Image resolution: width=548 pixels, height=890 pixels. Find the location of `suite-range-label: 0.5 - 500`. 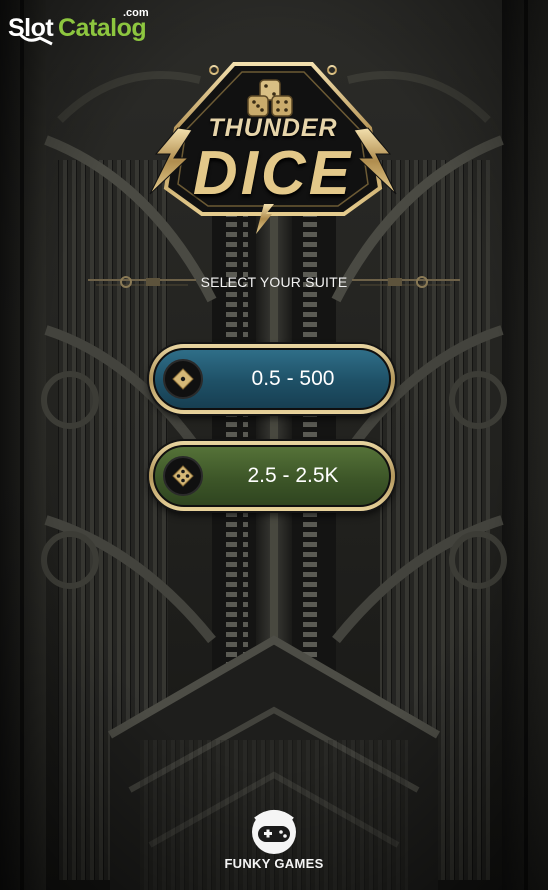

suite-range-label: 0.5 - 500 is located at coordinates (293, 378).